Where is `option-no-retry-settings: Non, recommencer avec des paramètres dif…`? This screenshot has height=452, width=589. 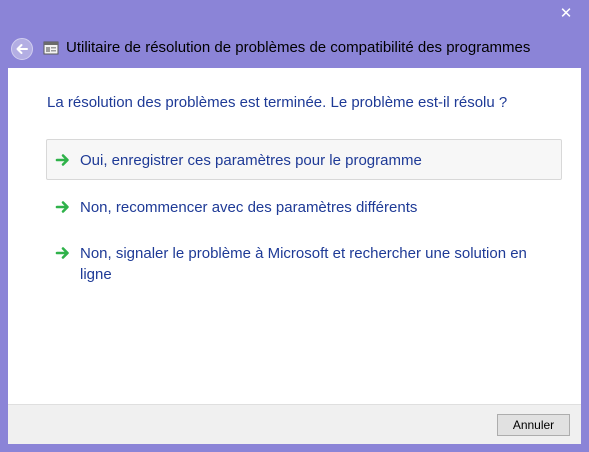
option-no-retry-settings: Non, recommencer avec des paramètres dif… is located at coordinates (304, 206).